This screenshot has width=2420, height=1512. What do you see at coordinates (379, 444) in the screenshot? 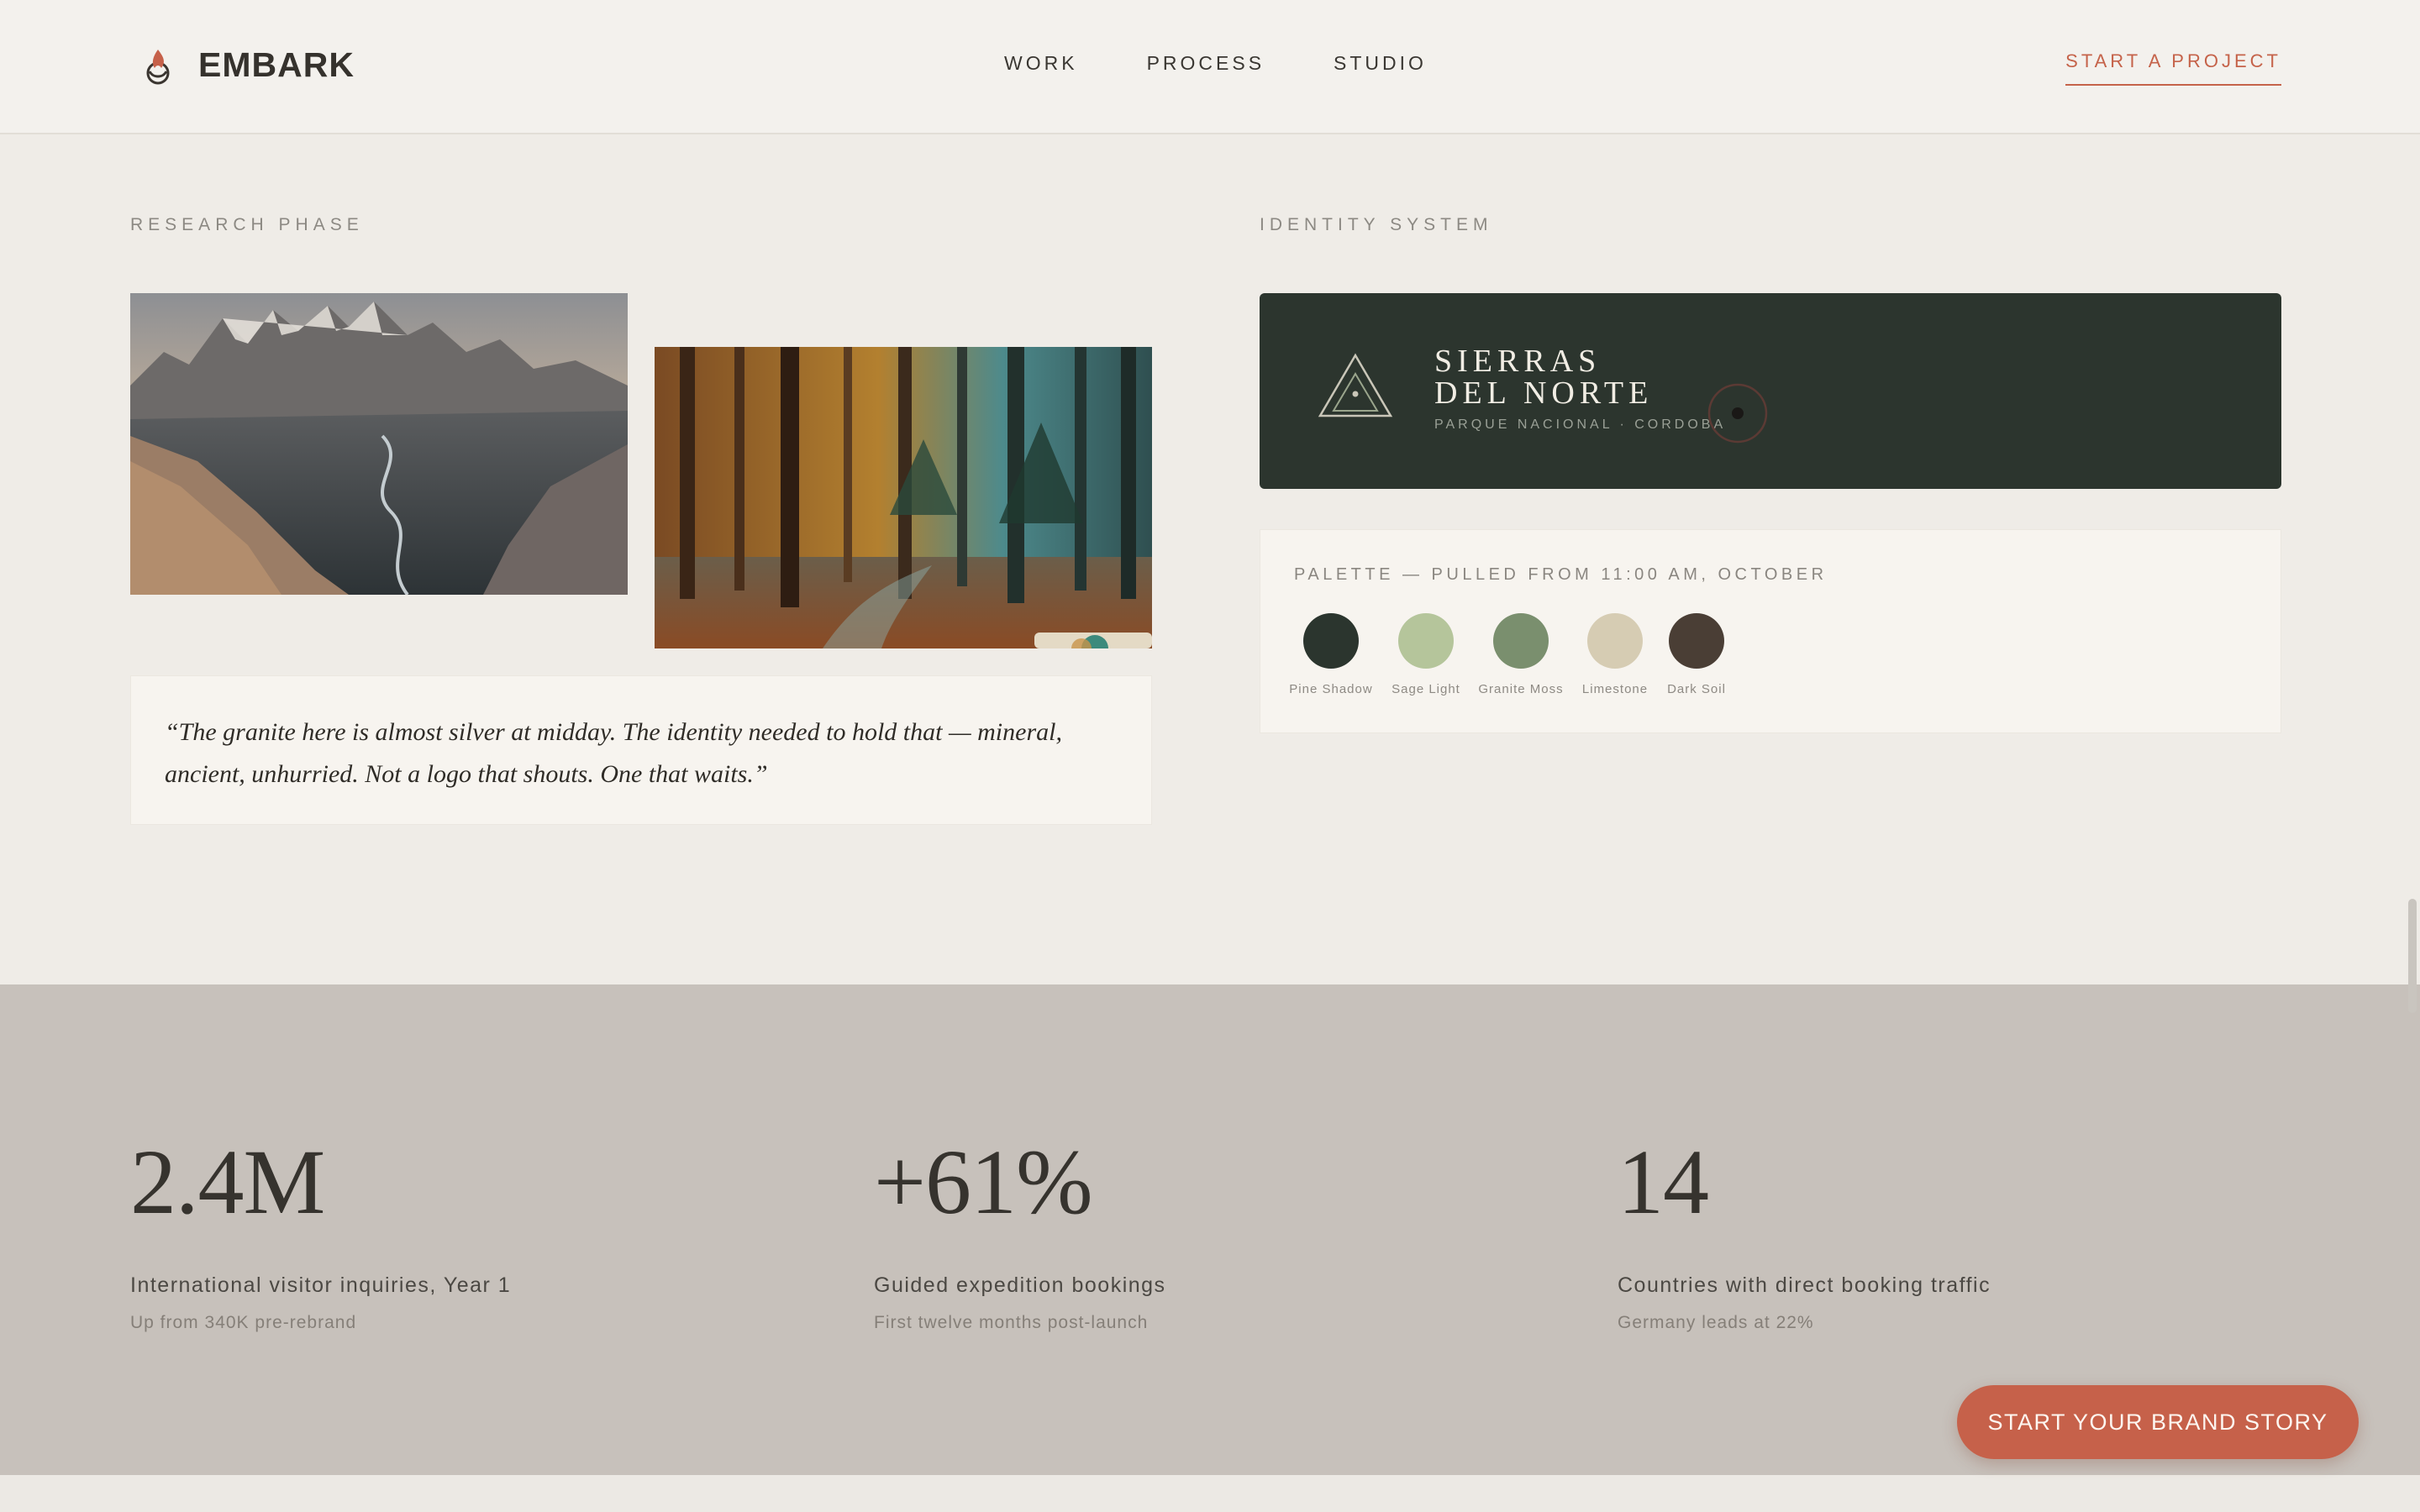
I see `mountain-photo` at bounding box center [379, 444].